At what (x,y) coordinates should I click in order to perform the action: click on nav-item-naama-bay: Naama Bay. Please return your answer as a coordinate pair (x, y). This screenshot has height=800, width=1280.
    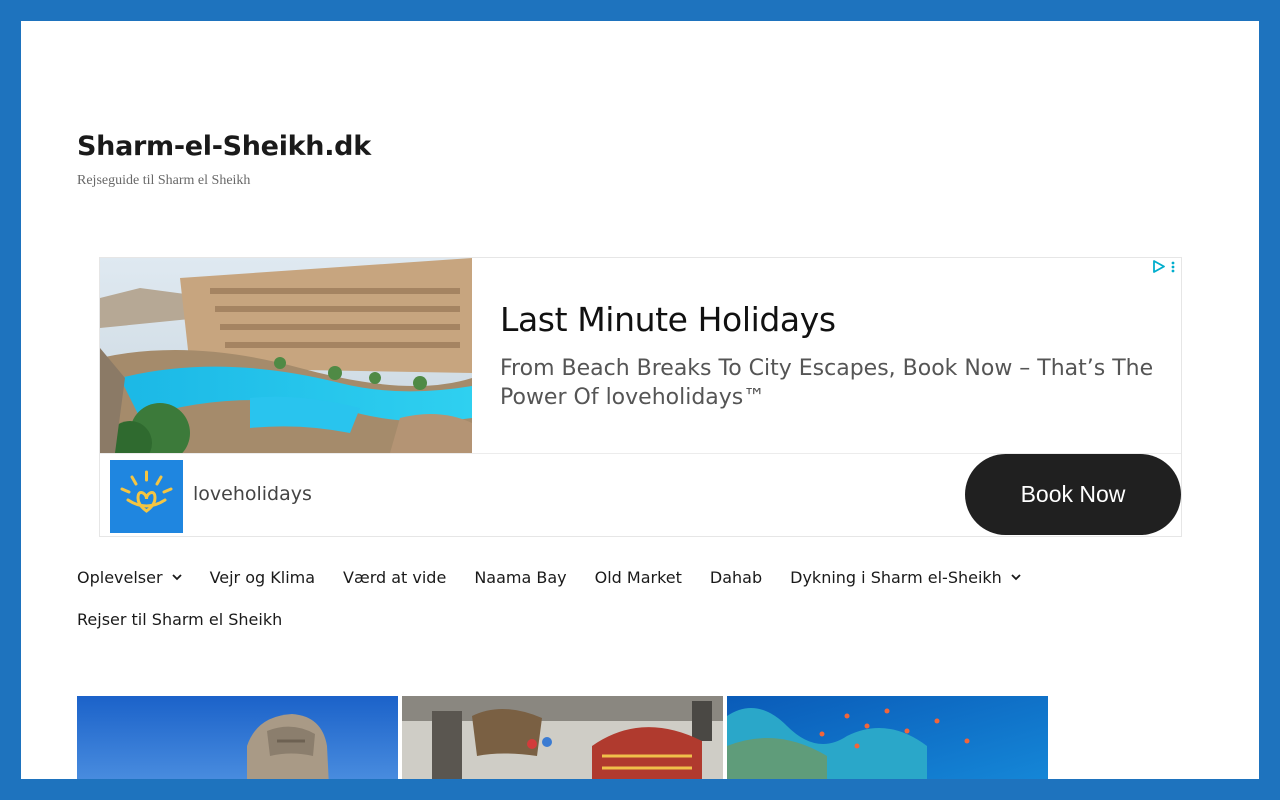
    Looking at the image, I should click on (520, 577).